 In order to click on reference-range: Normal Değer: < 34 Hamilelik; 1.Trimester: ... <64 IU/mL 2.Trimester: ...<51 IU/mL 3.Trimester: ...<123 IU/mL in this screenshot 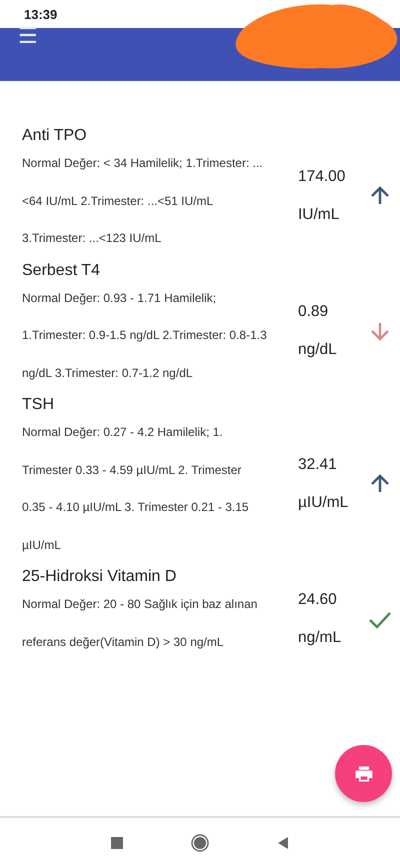, I will do `click(143, 201)`.